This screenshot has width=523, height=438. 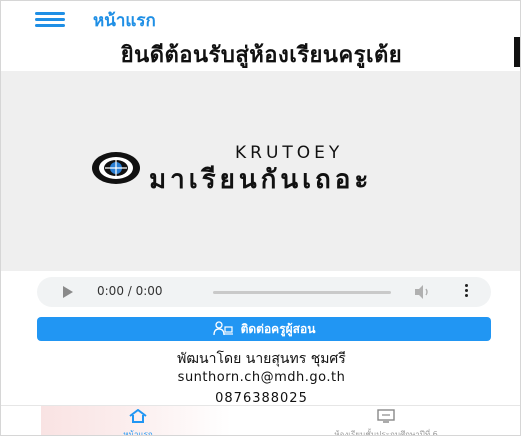 I want to click on volume-icon, so click(x=423, y=292).